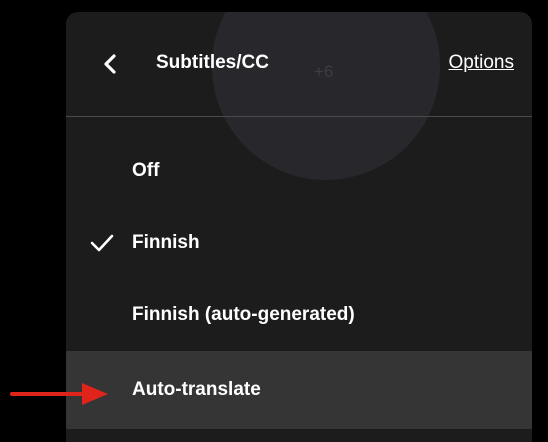 The image size is (548, 442). I want to click on menu-item-label: Off, so click(146, 170).